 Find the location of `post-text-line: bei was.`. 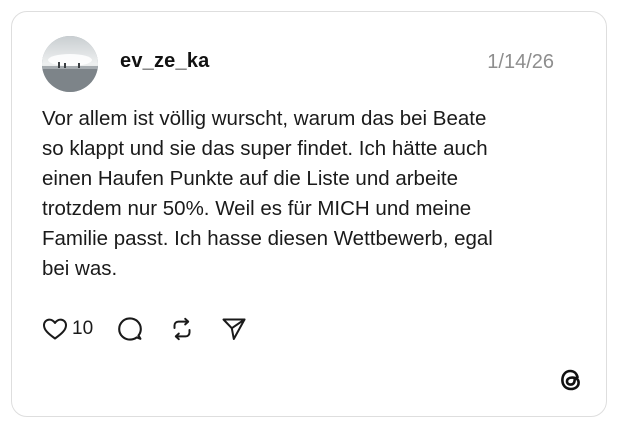

post-text-line: bei was. is located at coordinates (80, 268).